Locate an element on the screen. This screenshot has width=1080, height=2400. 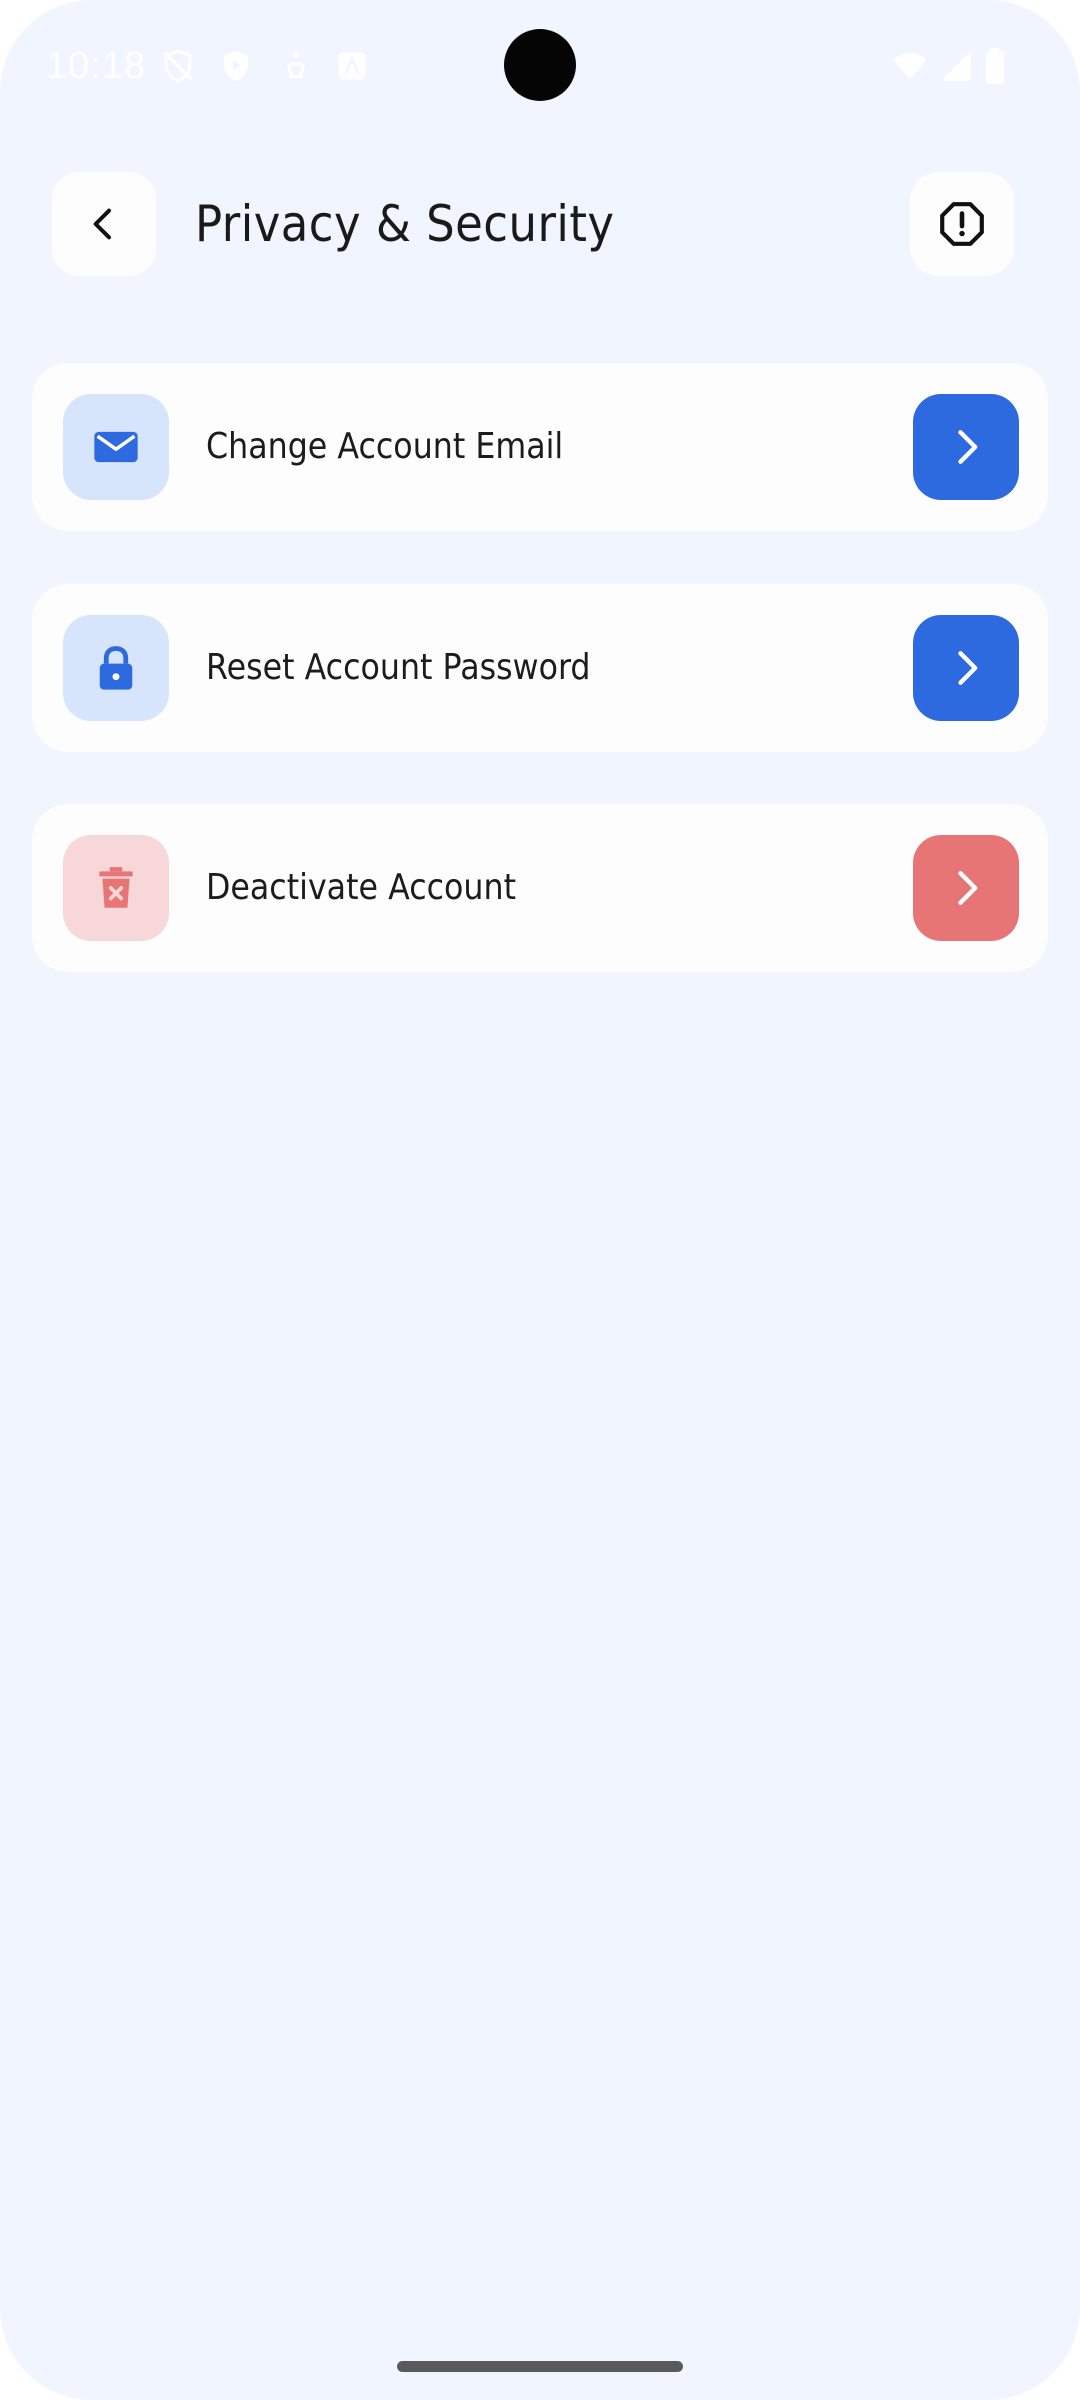
change-email-item: Change Account Email is located at coordinates (540, 447).